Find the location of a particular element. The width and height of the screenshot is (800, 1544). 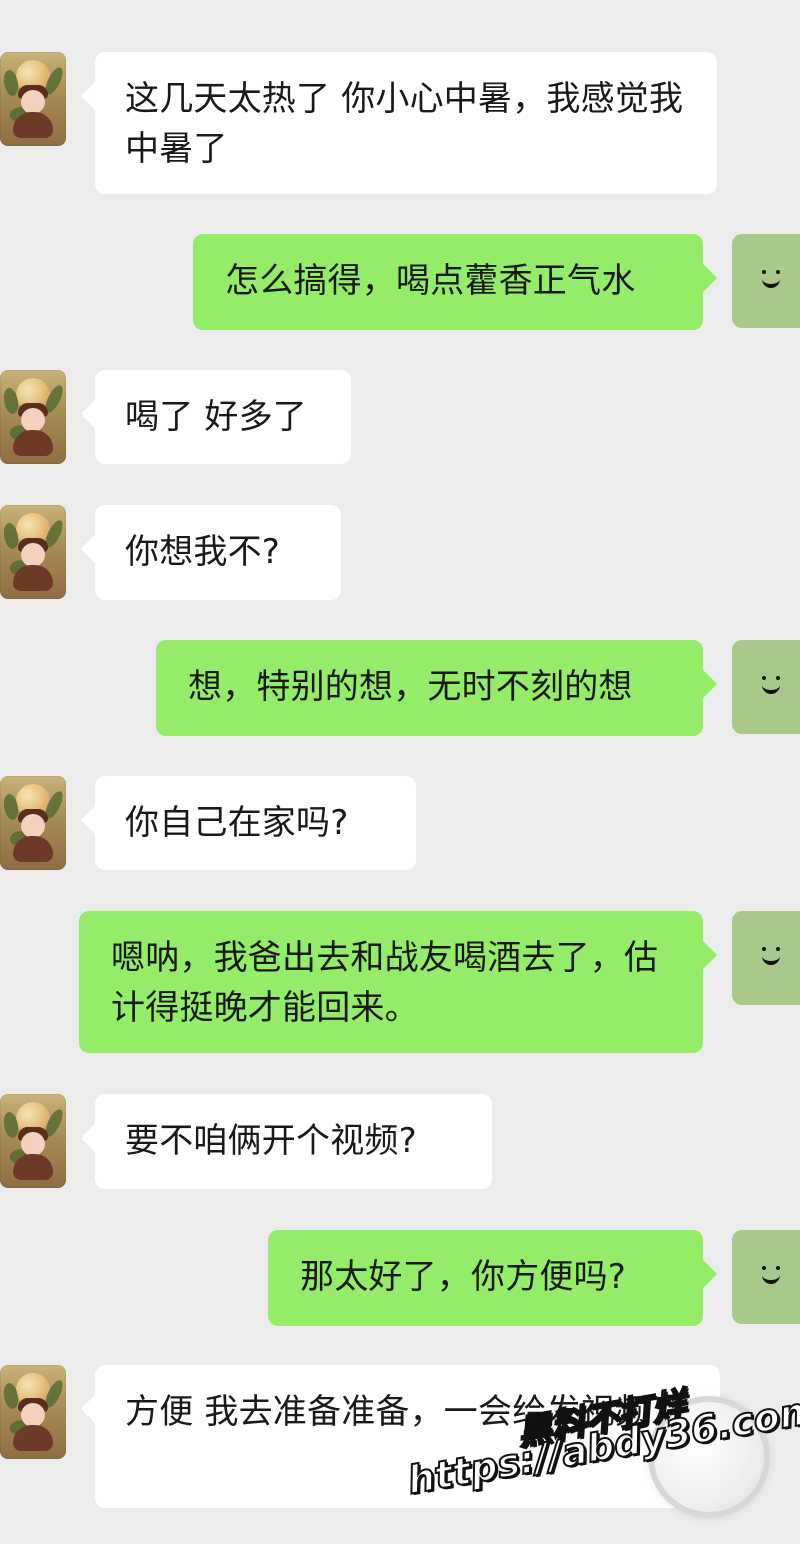

message-row-left-5: 要不咱俩开个视频? is located at coordinates (400, 1141).